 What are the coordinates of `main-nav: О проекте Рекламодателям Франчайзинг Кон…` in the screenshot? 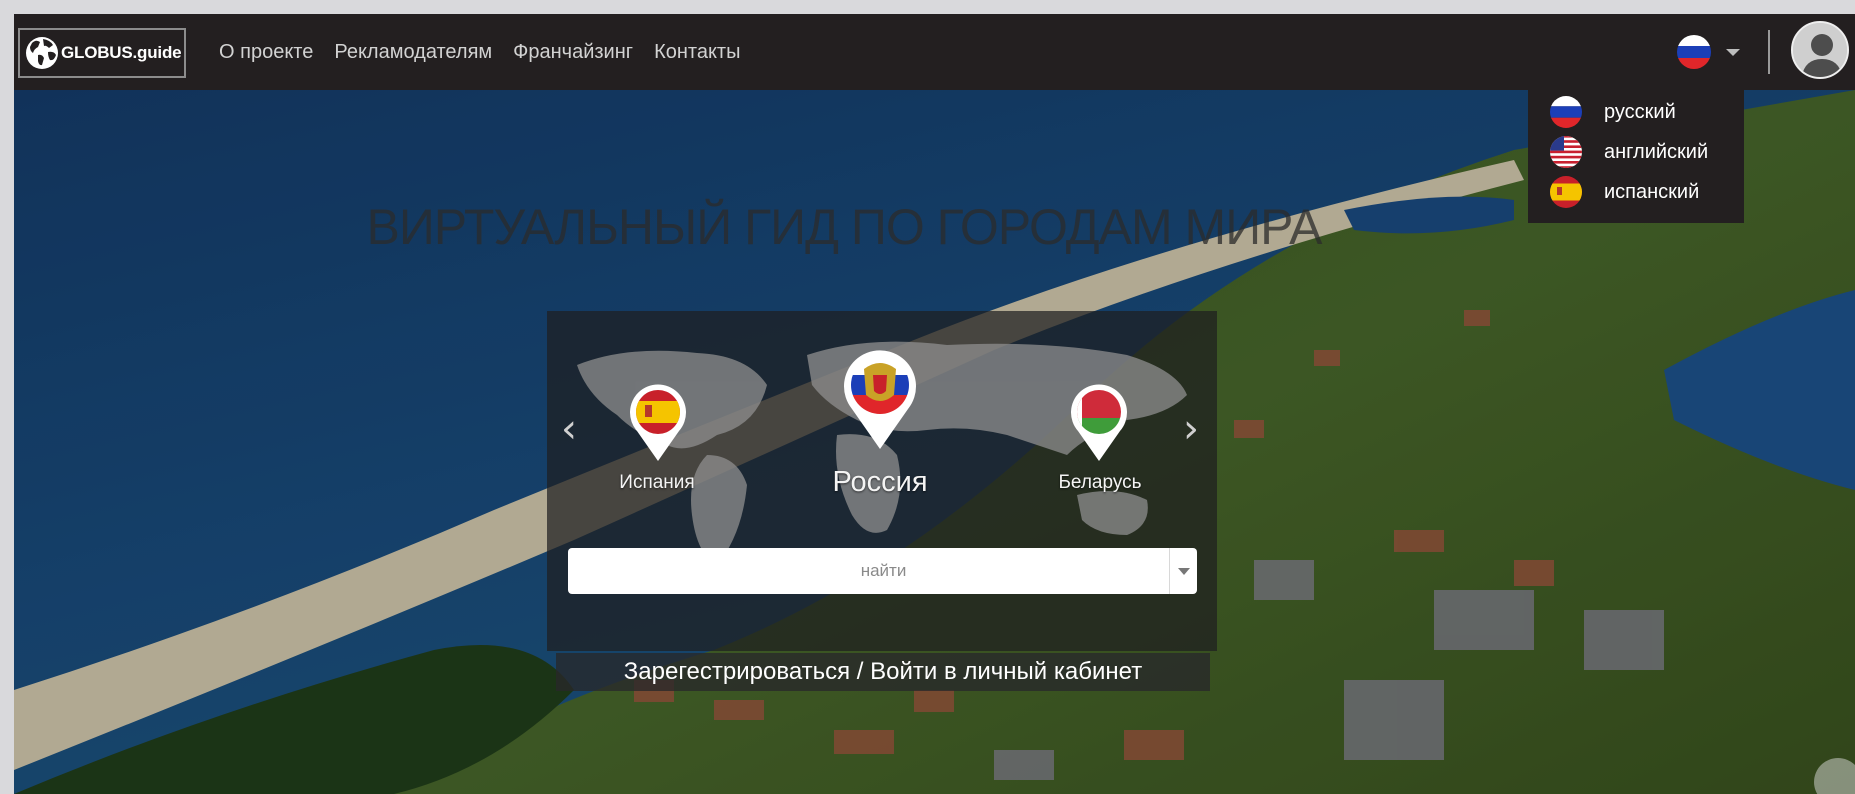 It's located at (490, 52).